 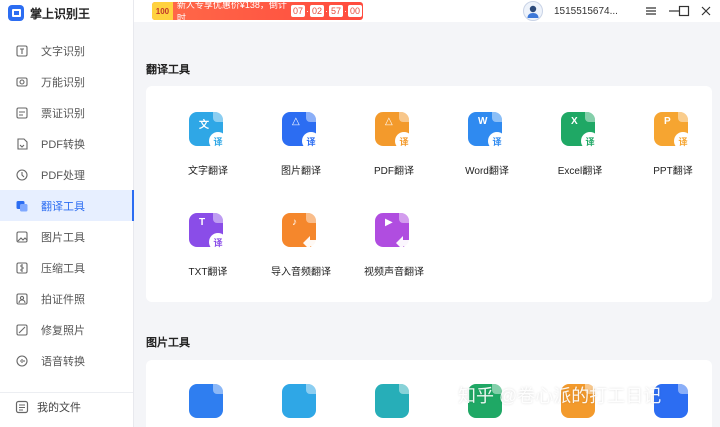 I want to click on my-files-label: 我的文件, so click(x=59, y=407).